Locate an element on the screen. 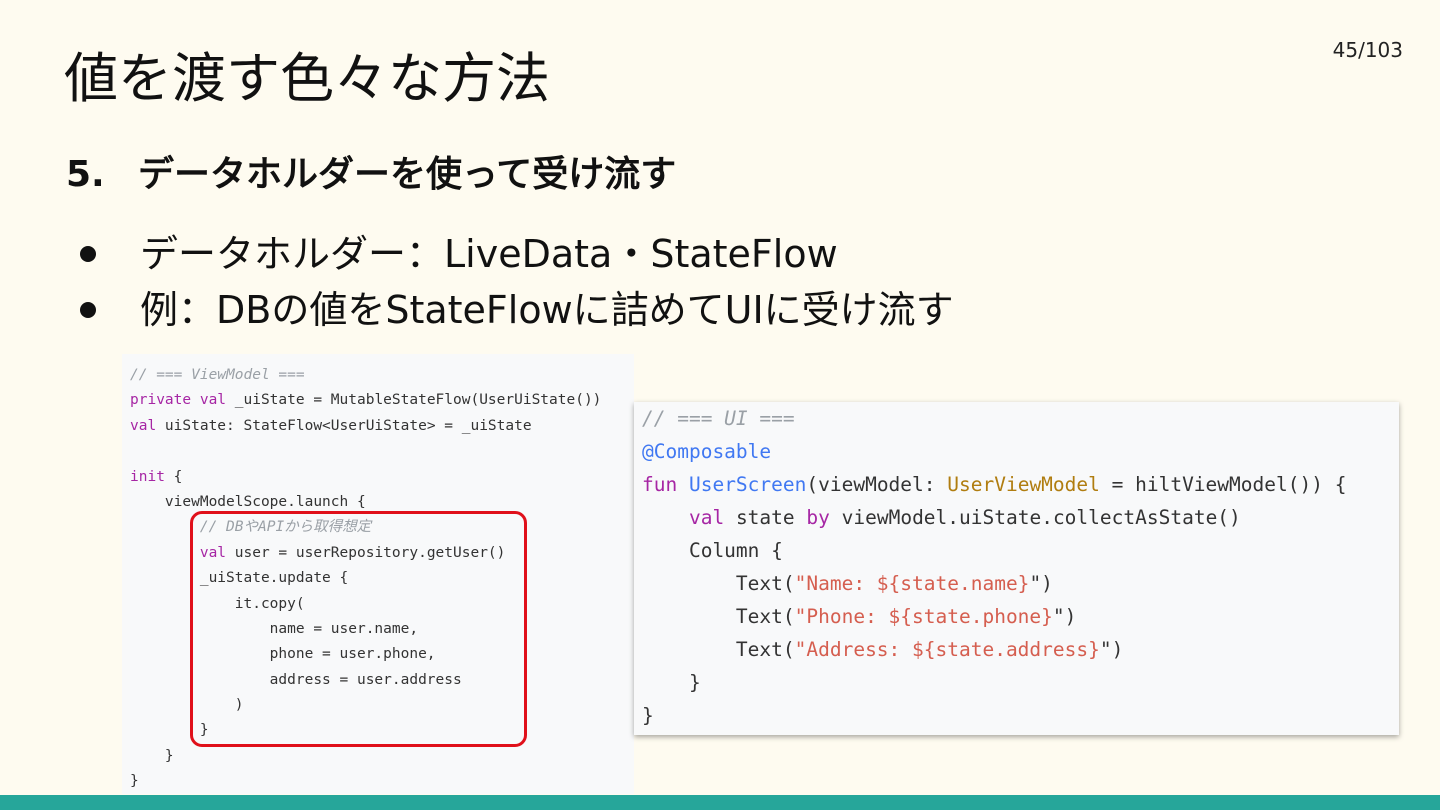  code-line: Text("Phone: ${state.phone}") is located at coordinates (1020, 616).